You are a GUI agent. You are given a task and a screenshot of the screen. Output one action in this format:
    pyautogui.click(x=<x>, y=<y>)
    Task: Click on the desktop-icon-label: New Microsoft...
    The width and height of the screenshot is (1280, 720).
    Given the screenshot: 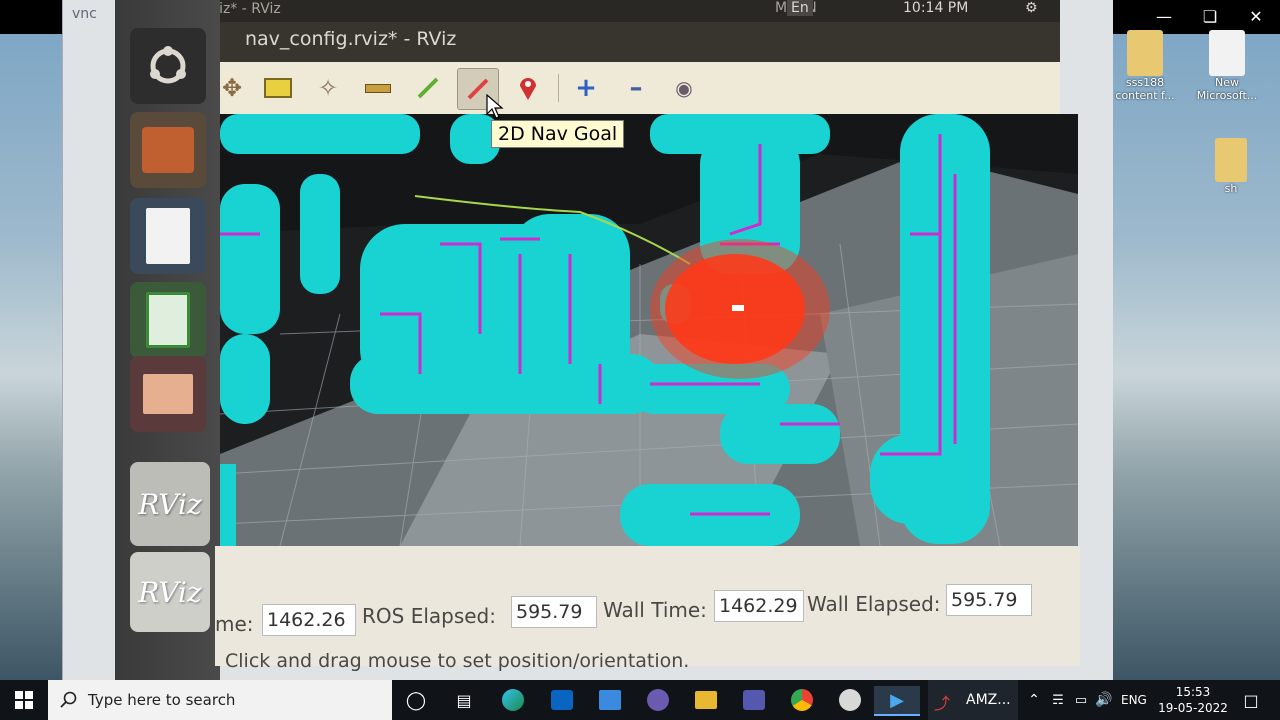 What is the action you would take?
    pyautogui.click(x=1227, y=89)
    